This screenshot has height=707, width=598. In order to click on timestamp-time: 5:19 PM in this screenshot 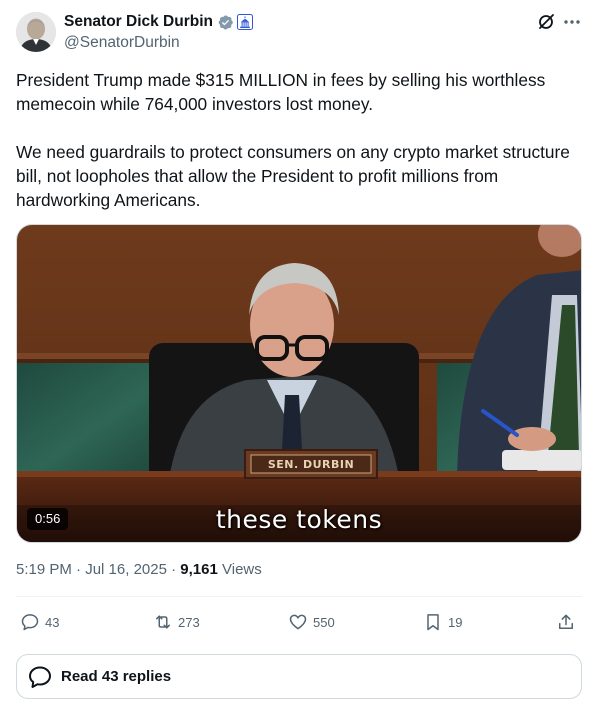, I will do `click(44, 569)`.